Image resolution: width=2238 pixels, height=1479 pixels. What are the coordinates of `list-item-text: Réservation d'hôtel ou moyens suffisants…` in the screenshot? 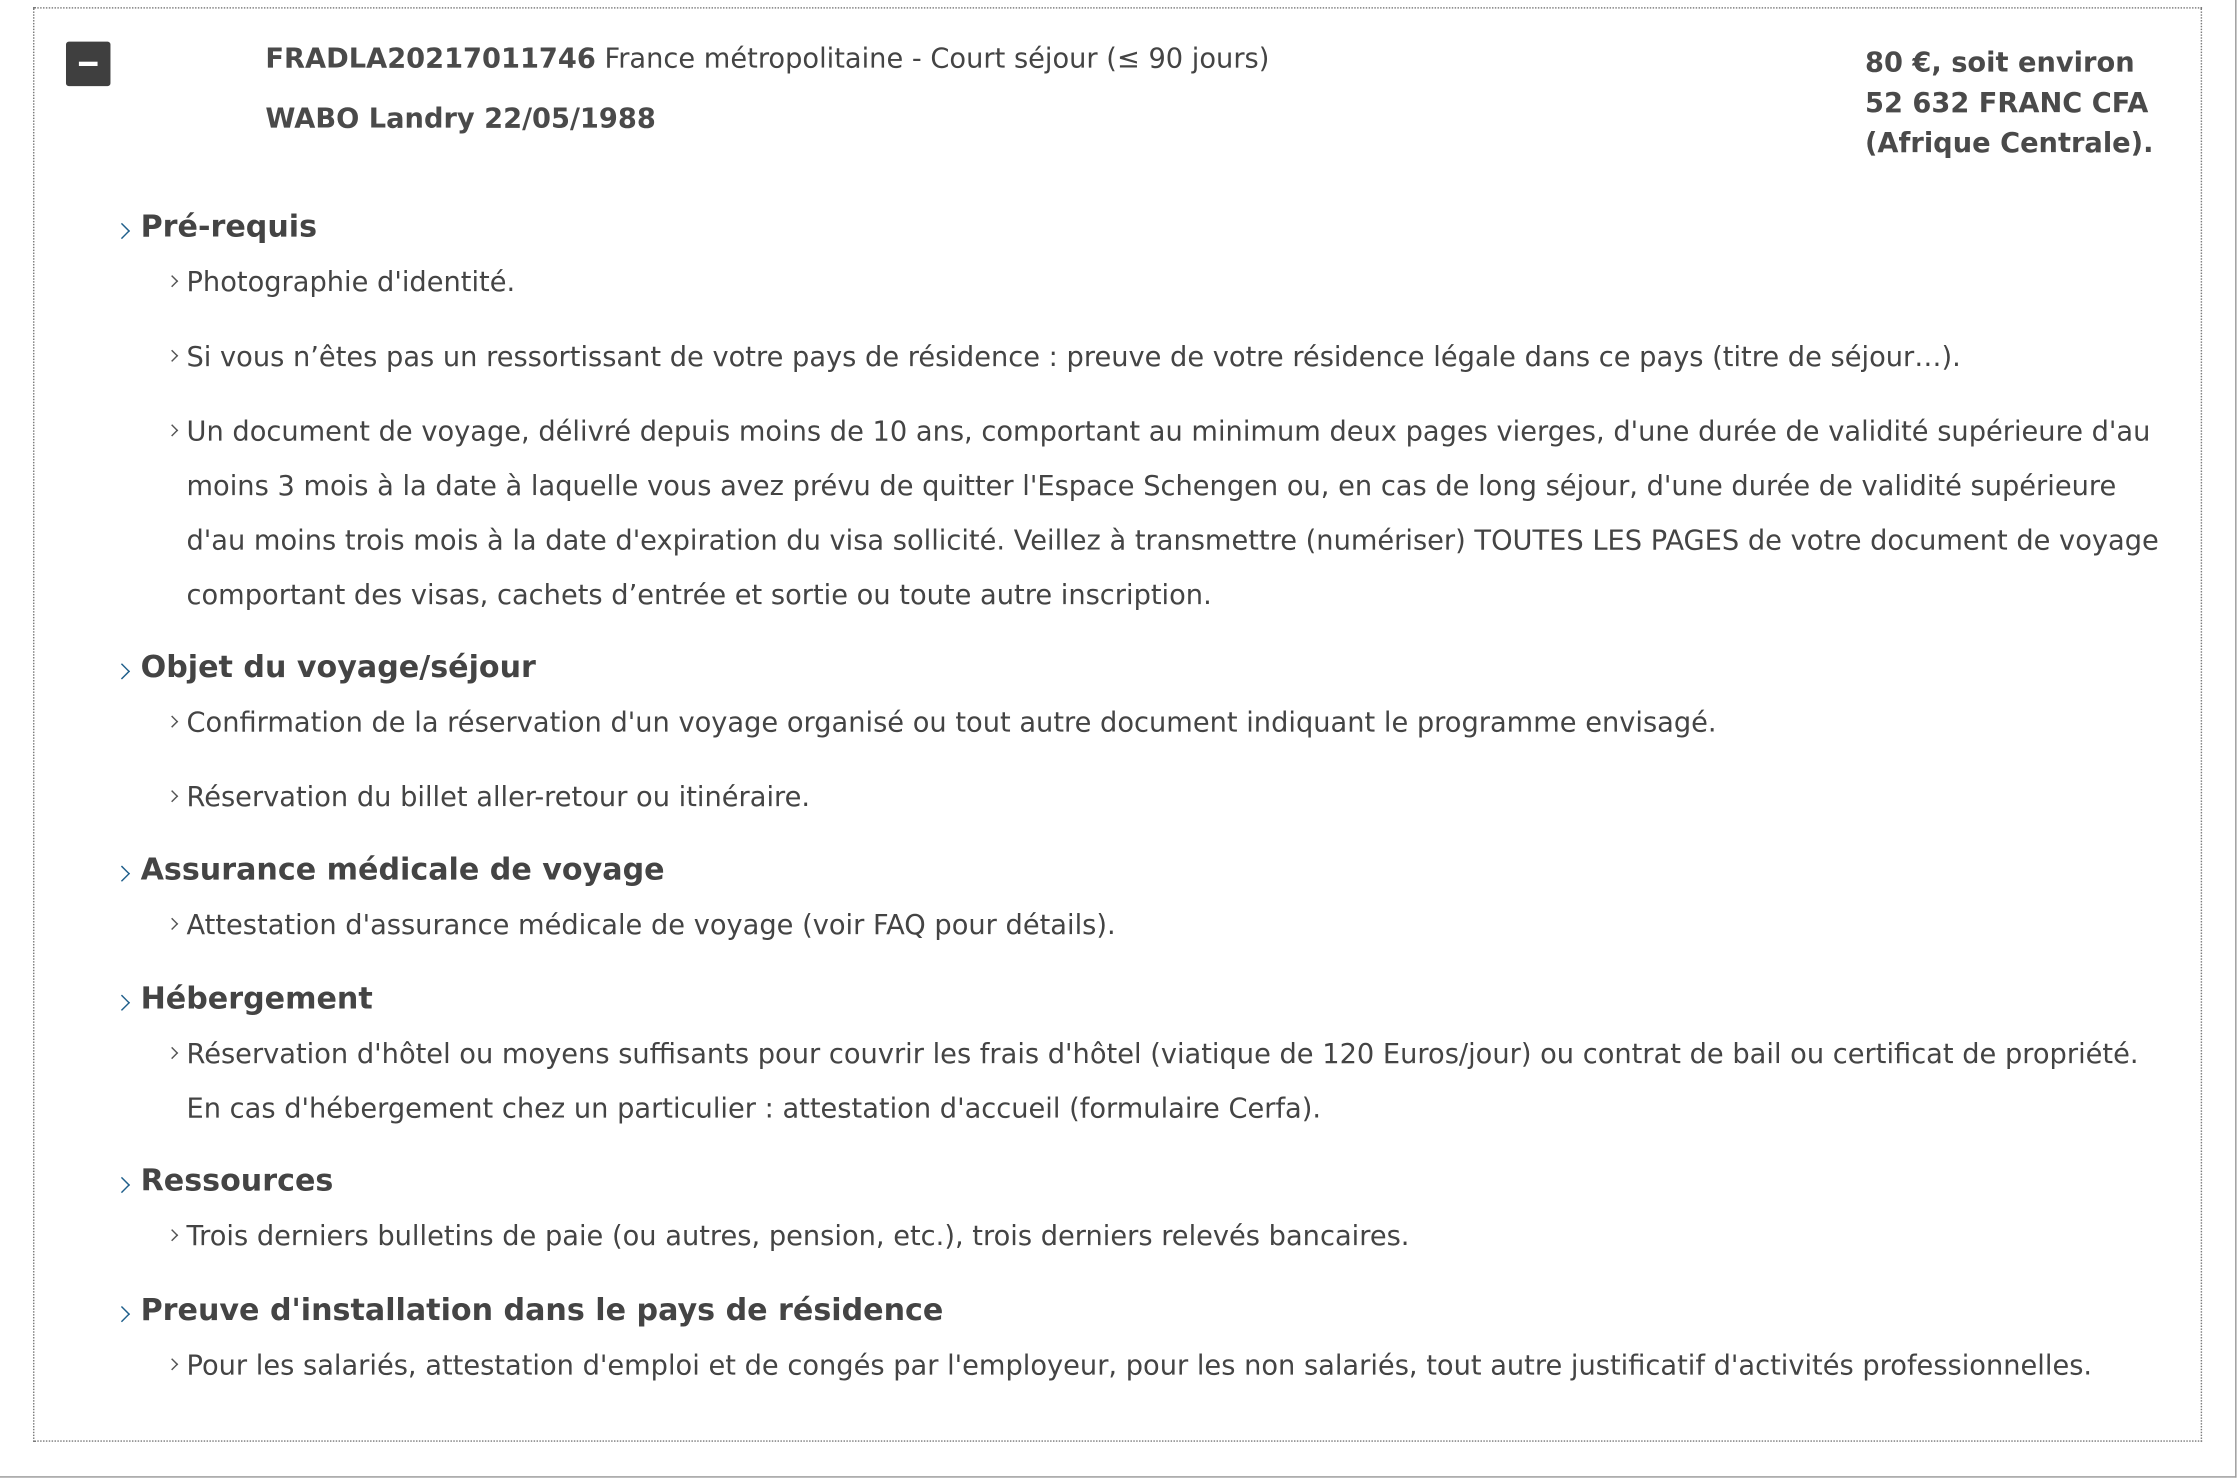 It's located at (1162, 1081).